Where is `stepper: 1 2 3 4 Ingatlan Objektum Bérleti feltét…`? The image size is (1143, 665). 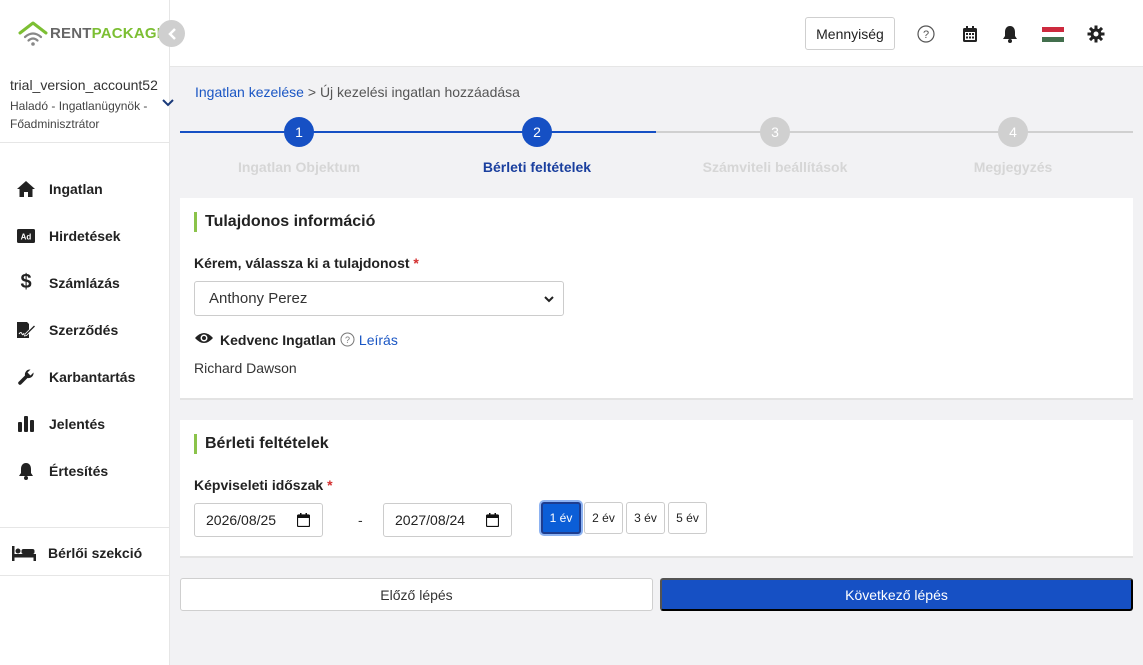 stepper: 1 2 3 4 Ingatlan Objektum Bérleti feltét… is located at coordinates (656, 147).